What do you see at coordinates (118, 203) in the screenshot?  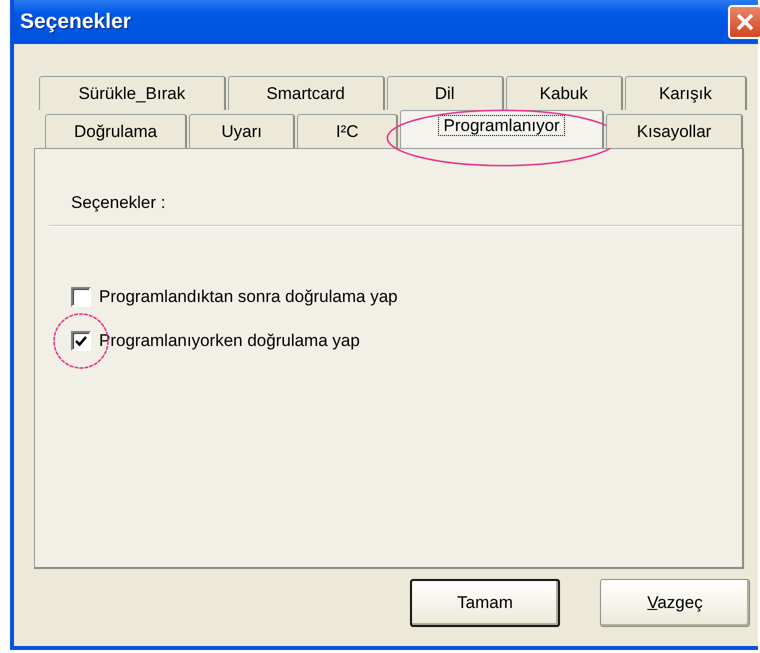 I see `group-label: Seçenekler :` at bounding box center [118, 203].